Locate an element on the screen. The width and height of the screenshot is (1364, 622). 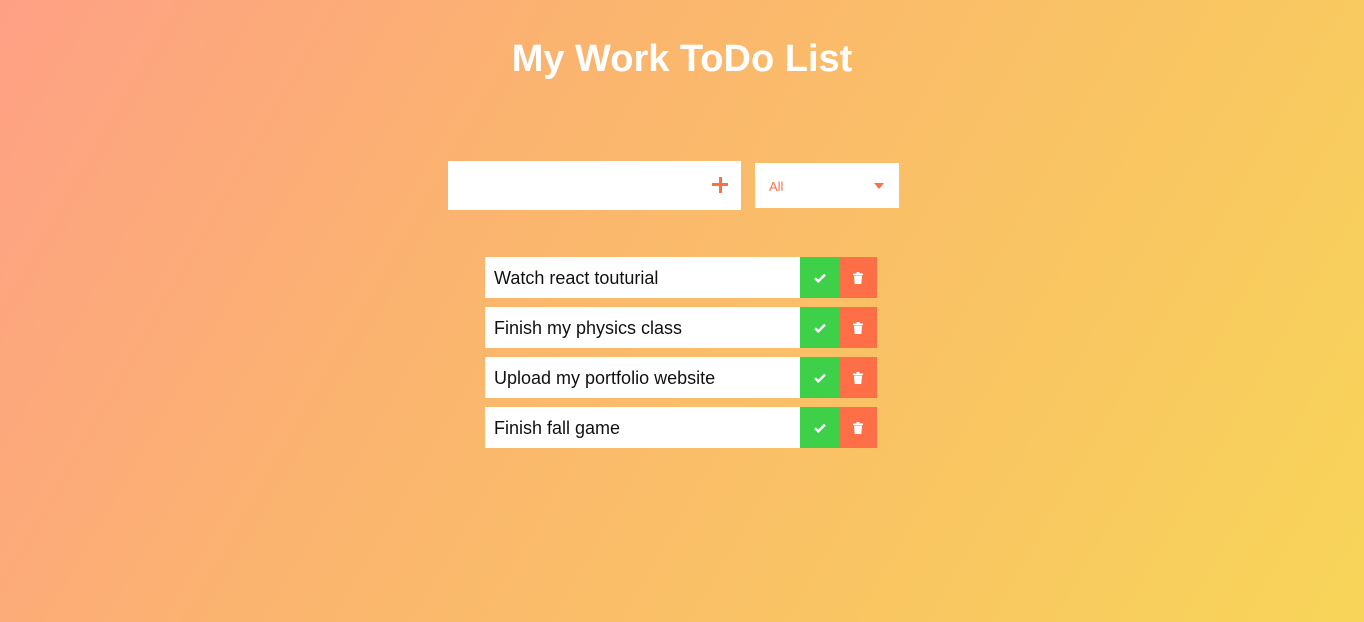
todo-text: Finish my physics class is located at coordinates (588, 328).